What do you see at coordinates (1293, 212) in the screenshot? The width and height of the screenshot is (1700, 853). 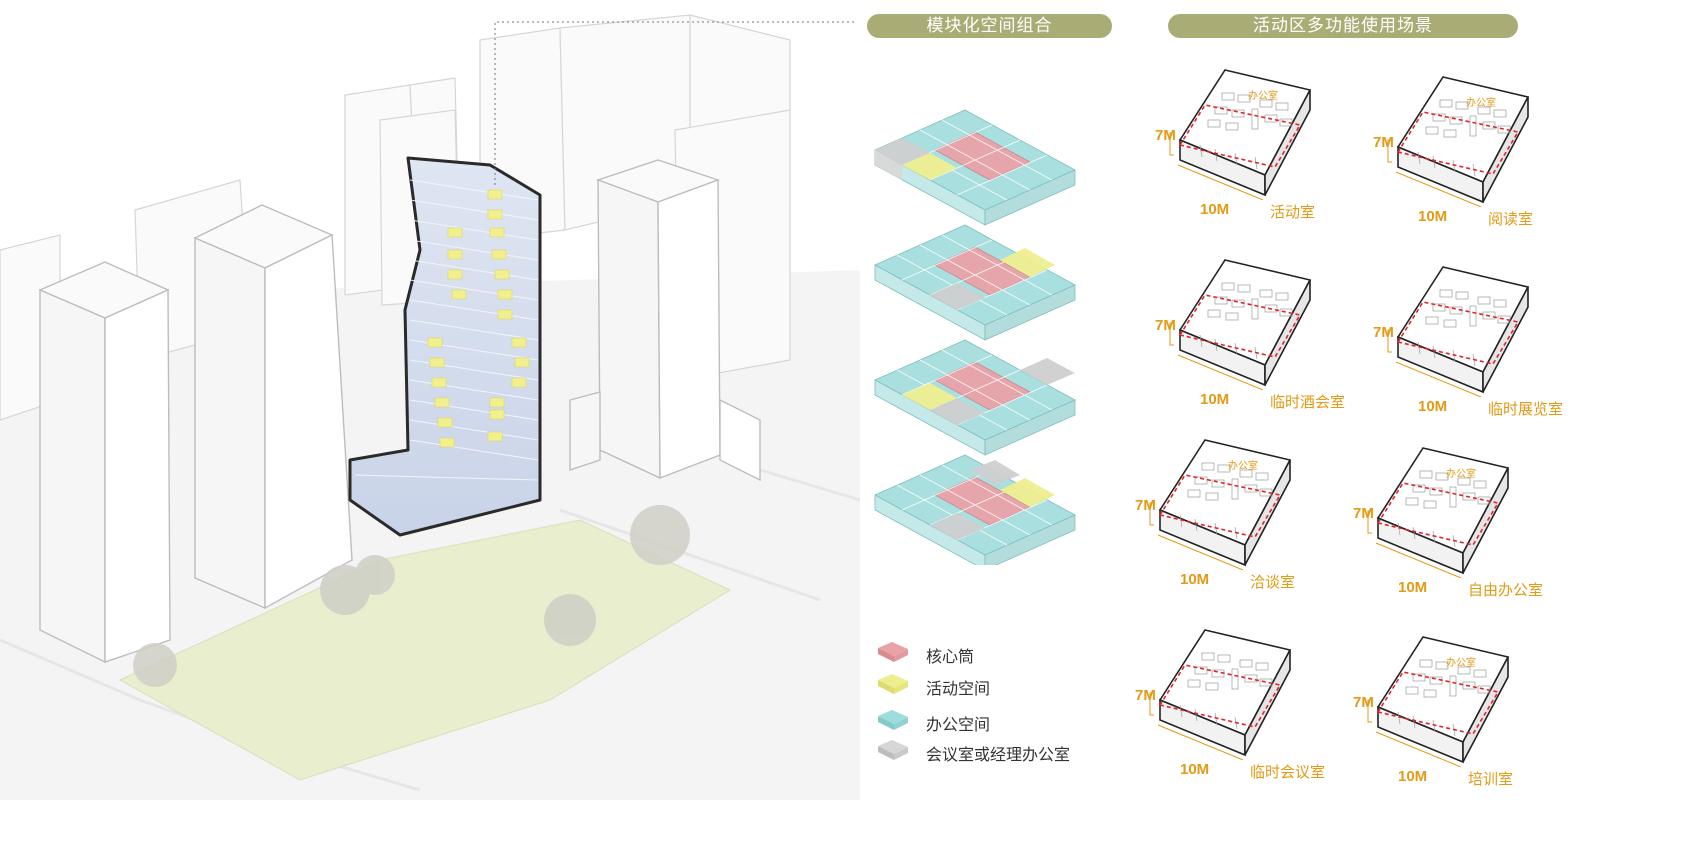 I see `scenario-name: 活动室` at bounding box center [1293, 212].